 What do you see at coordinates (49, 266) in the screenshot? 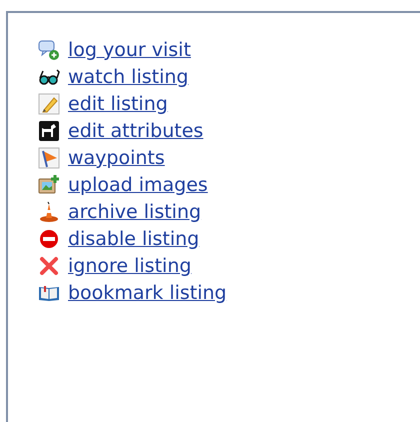
I see `cross-icon` at bounding box center [49, 266].